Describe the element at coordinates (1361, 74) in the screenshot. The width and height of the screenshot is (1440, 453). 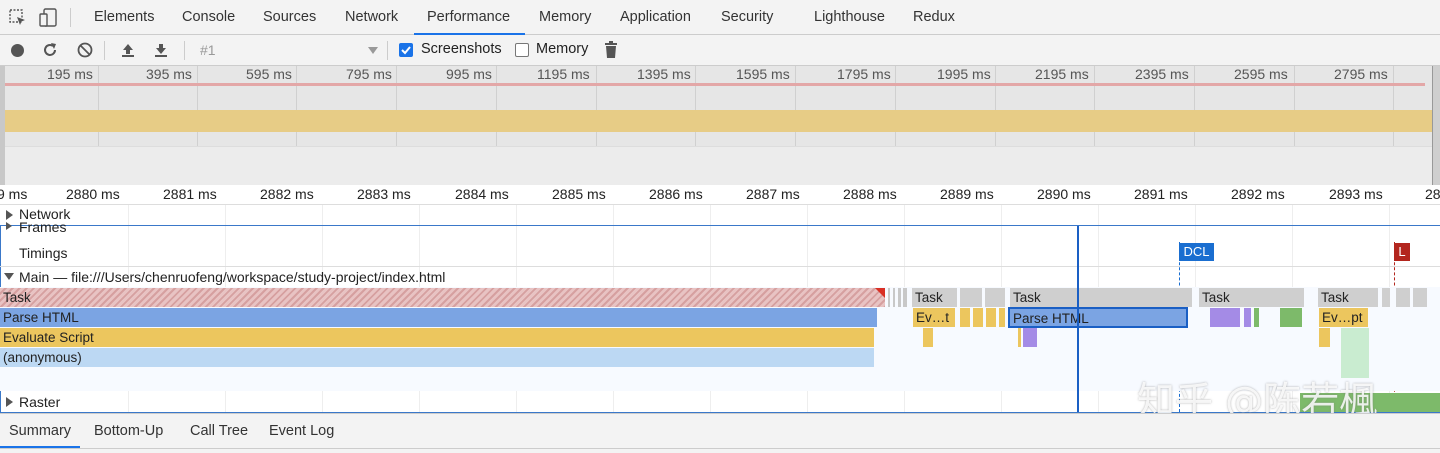
I see `overview-tick: 2795 ms` at that location.